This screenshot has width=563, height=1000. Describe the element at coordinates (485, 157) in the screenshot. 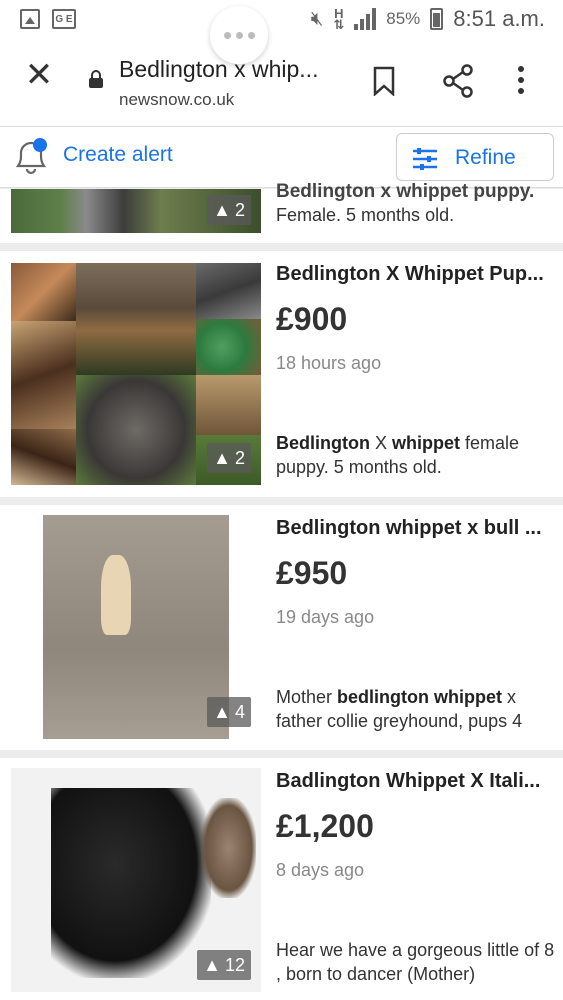

I see `refine-label: Refine` at that location.